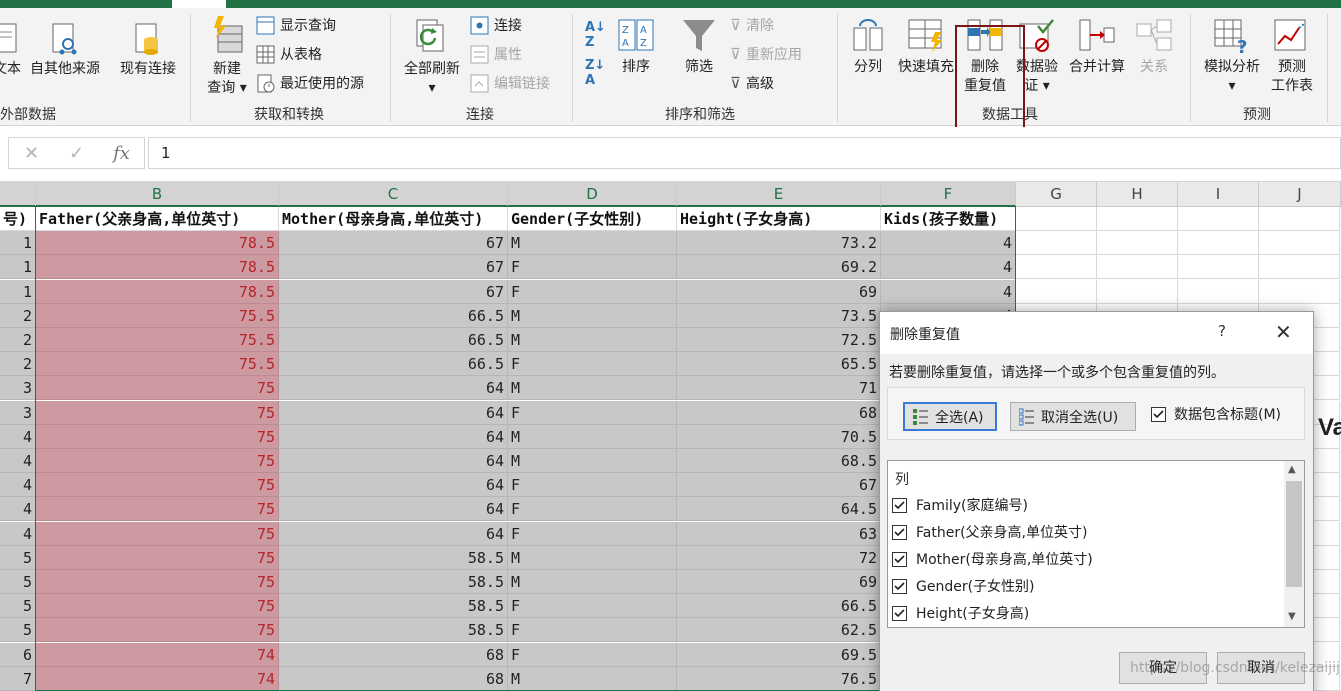 Image resolution: width=1341 pixels, height=691 pixels. Describe the element at coordinates (393, 582) in the screenshot. I see `cell-c: 58.5` at that location.